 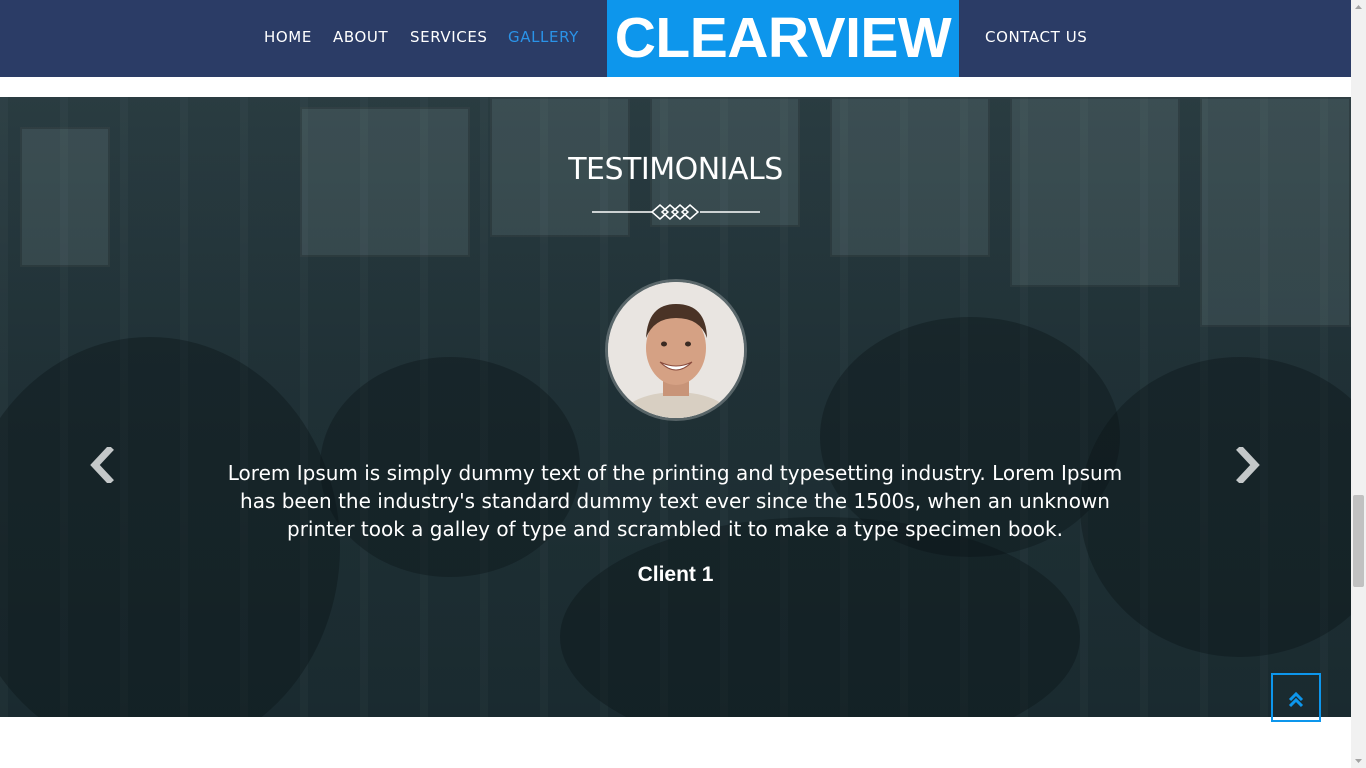 What do you see at coordinates (675, 574) in the screenshot?
I see `client-name: Client 1` at bounding box center [675, 574].